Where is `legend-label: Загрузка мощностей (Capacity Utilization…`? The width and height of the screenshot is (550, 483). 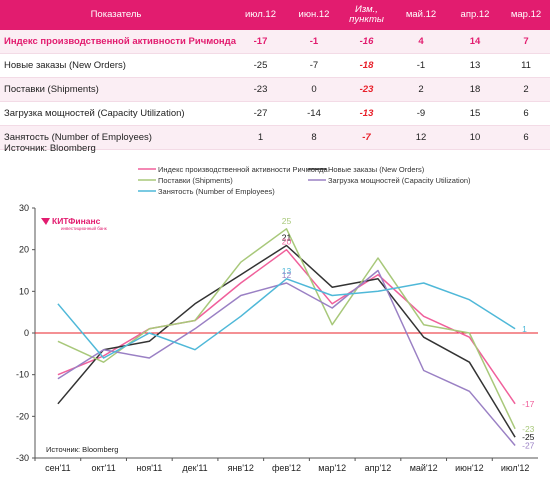 legend-label: Загрузка мощностей (Capacity Utilization… is located at coordinates (399, 180).